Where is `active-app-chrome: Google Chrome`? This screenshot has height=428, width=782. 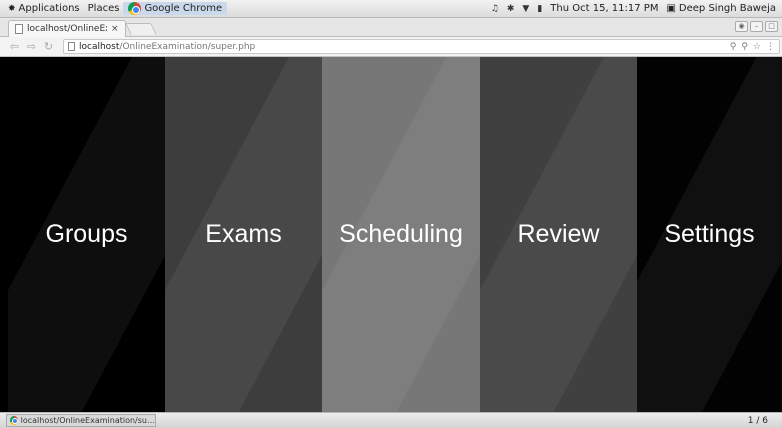 active-app-chrome: Google Chrome is located at coordinates (175, 8).